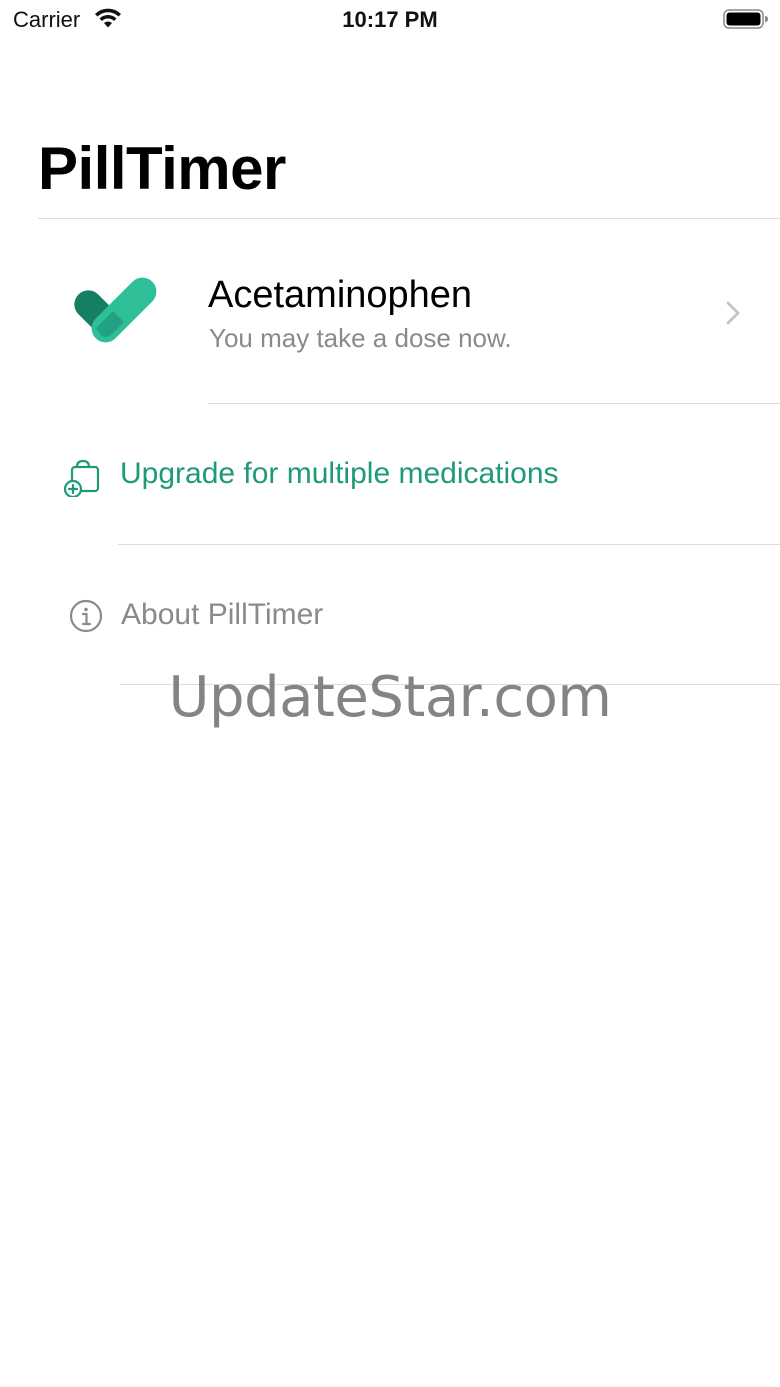 The width and height of the screenshot is (780, 1387). I want to click on shopping-bag-plus-icon, so click(82, 478).